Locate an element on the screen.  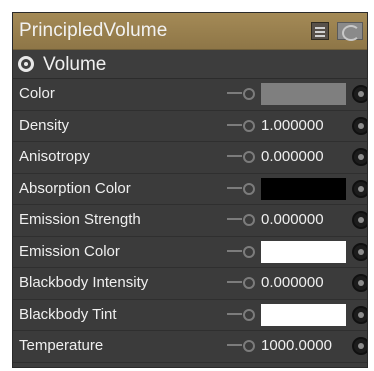
parameter-row: Emission Strength 0.000000 is located at coordinates (190, 221).